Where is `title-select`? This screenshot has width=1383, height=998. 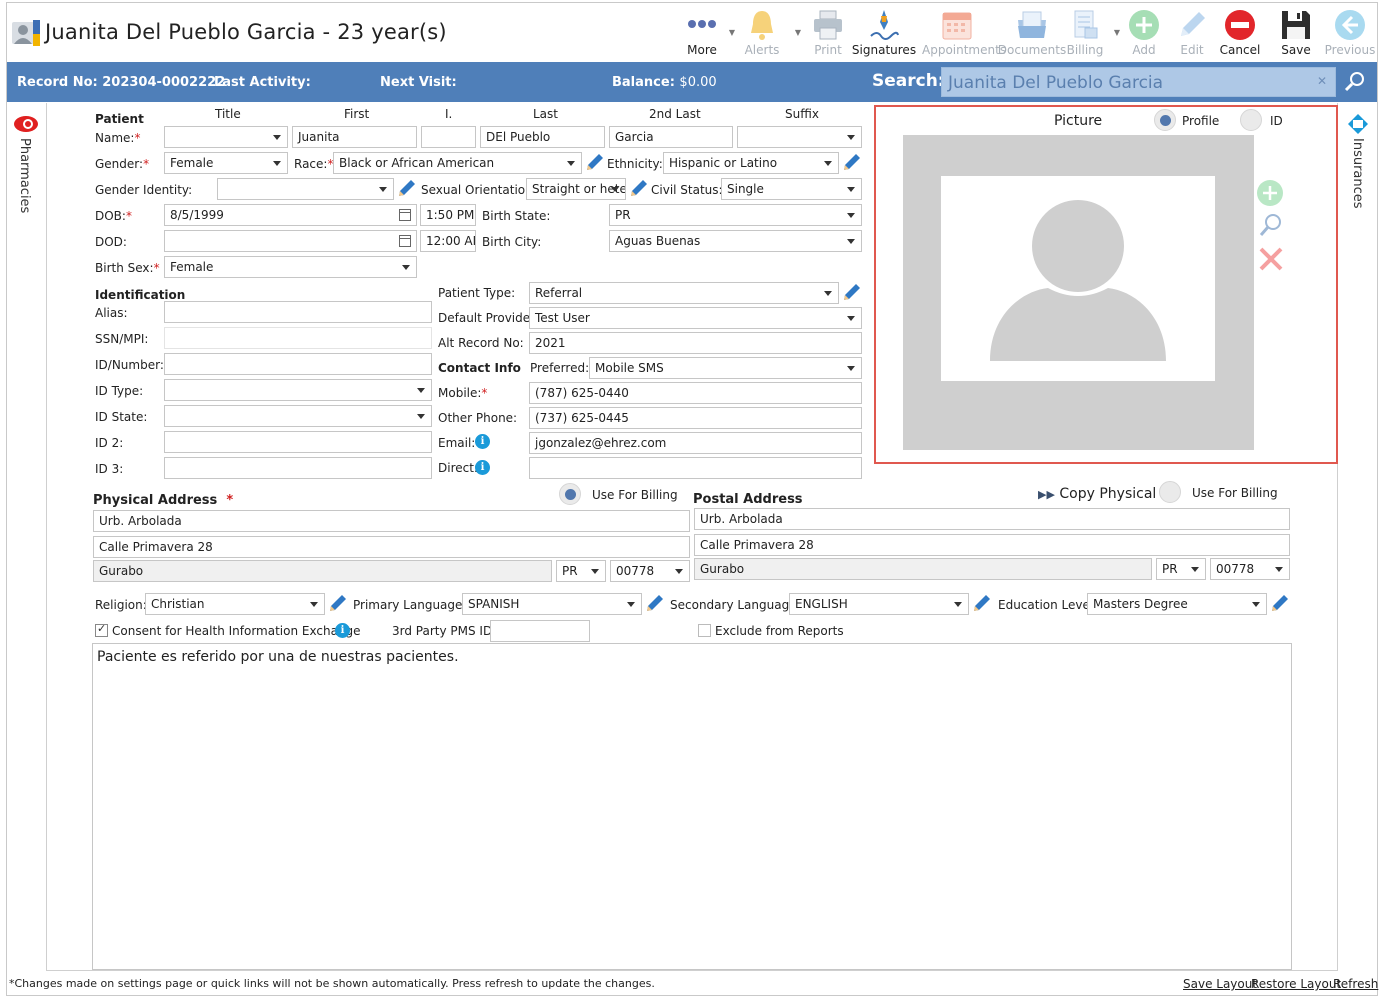
title-select is located at coordinates (226, 137).